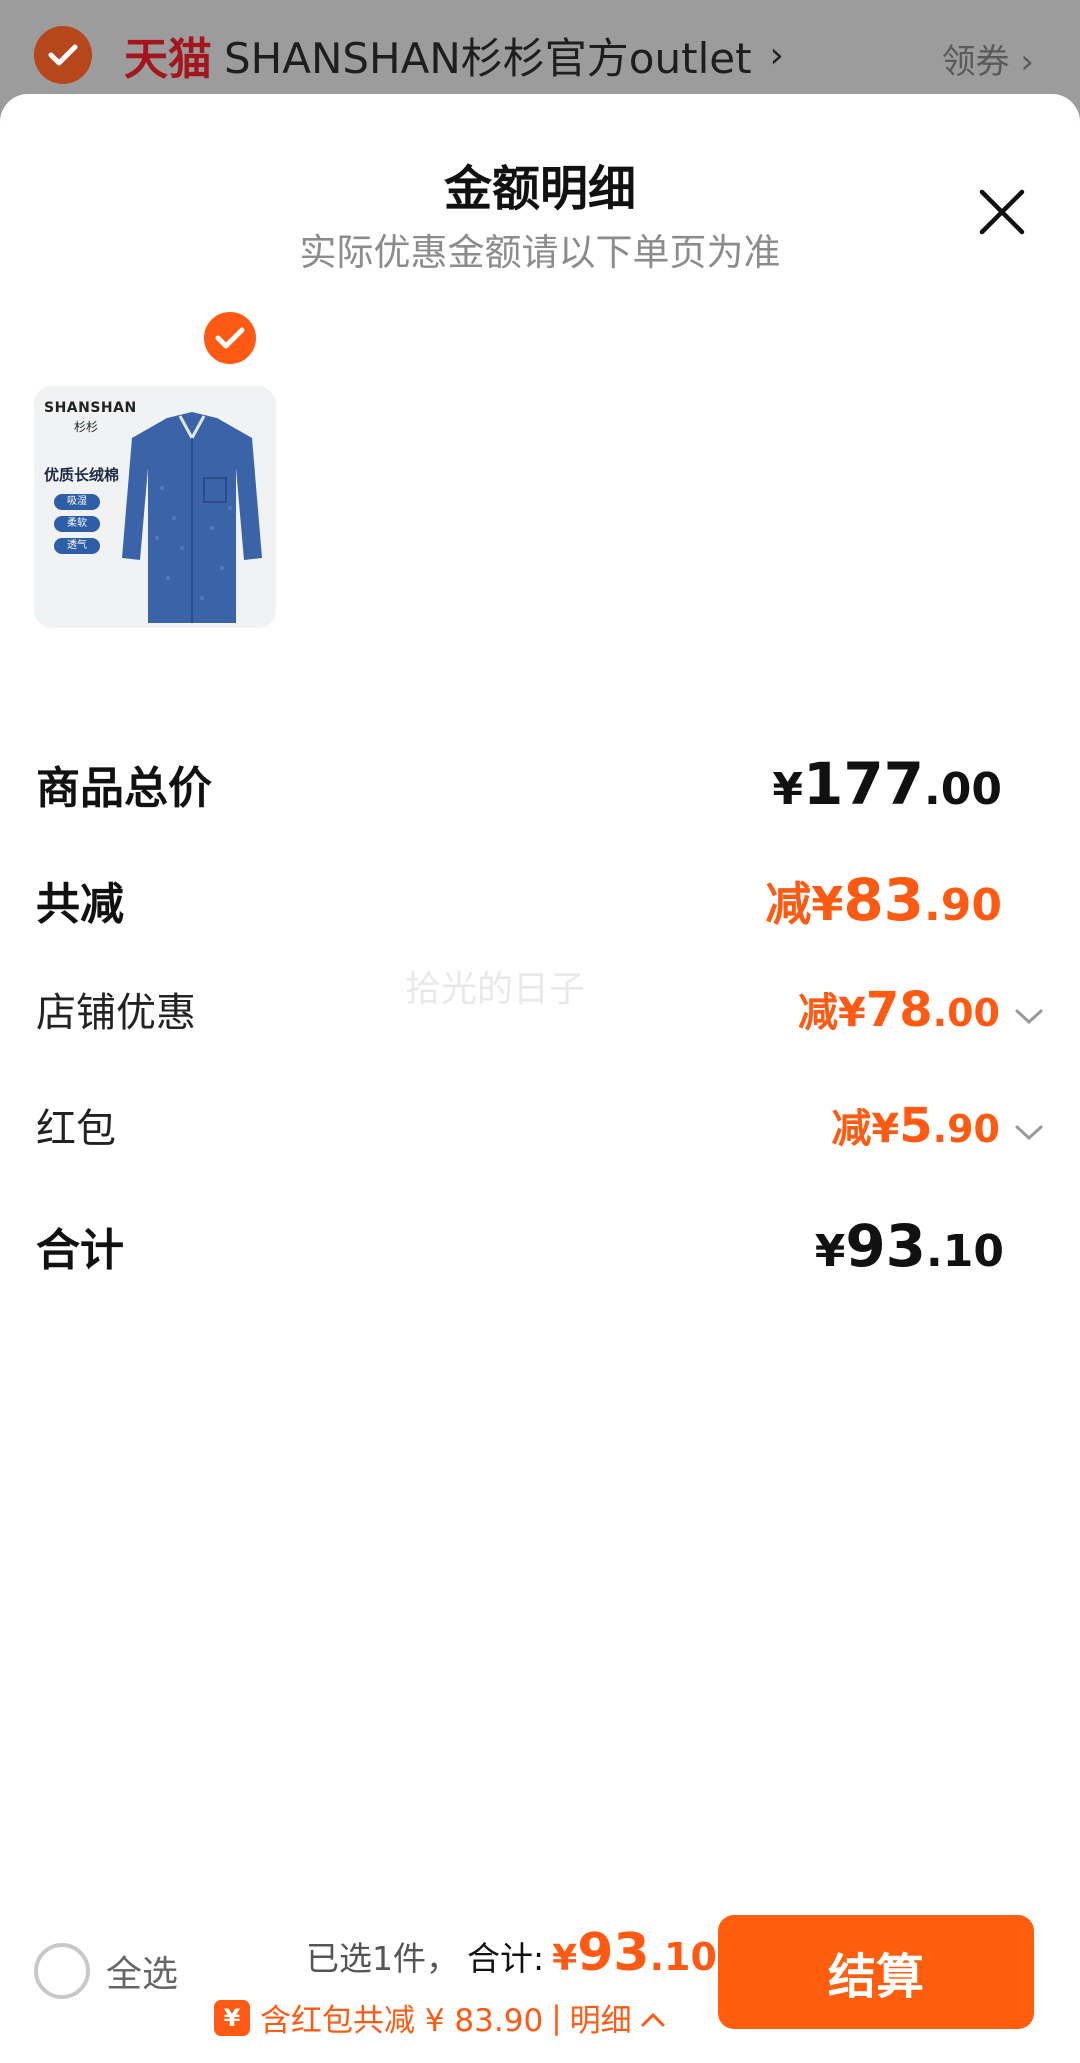 Image resolution: width=1080 pixels, height=2063 pixels. Describe the element at coordinates (62, 1971) in the screenshot. I see `select-all-radio` at that location.